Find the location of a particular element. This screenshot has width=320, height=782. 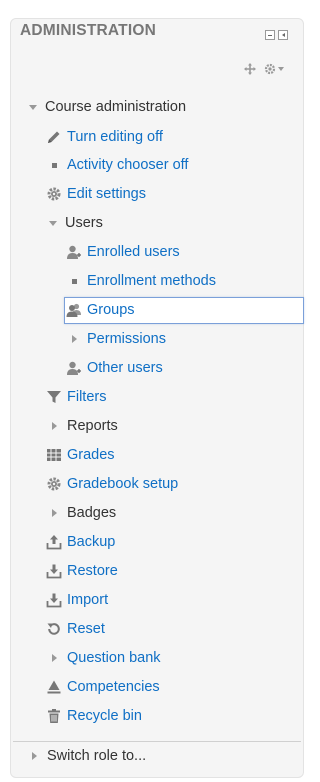

tree-course-administration: Course administration is located at coordinates (106, 107).